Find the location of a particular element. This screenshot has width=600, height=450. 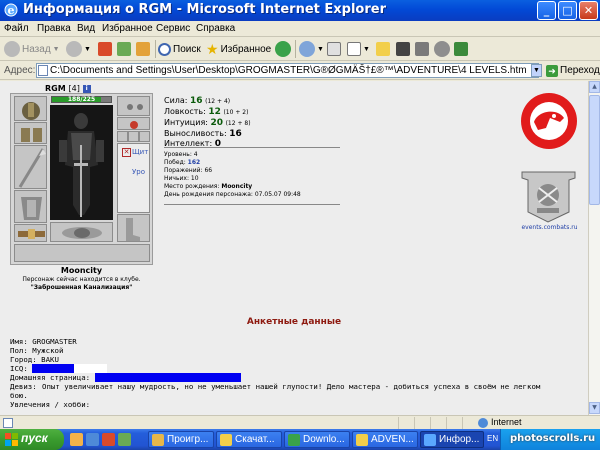

menu-tools: Сервис is located at coordinates (173, 28).